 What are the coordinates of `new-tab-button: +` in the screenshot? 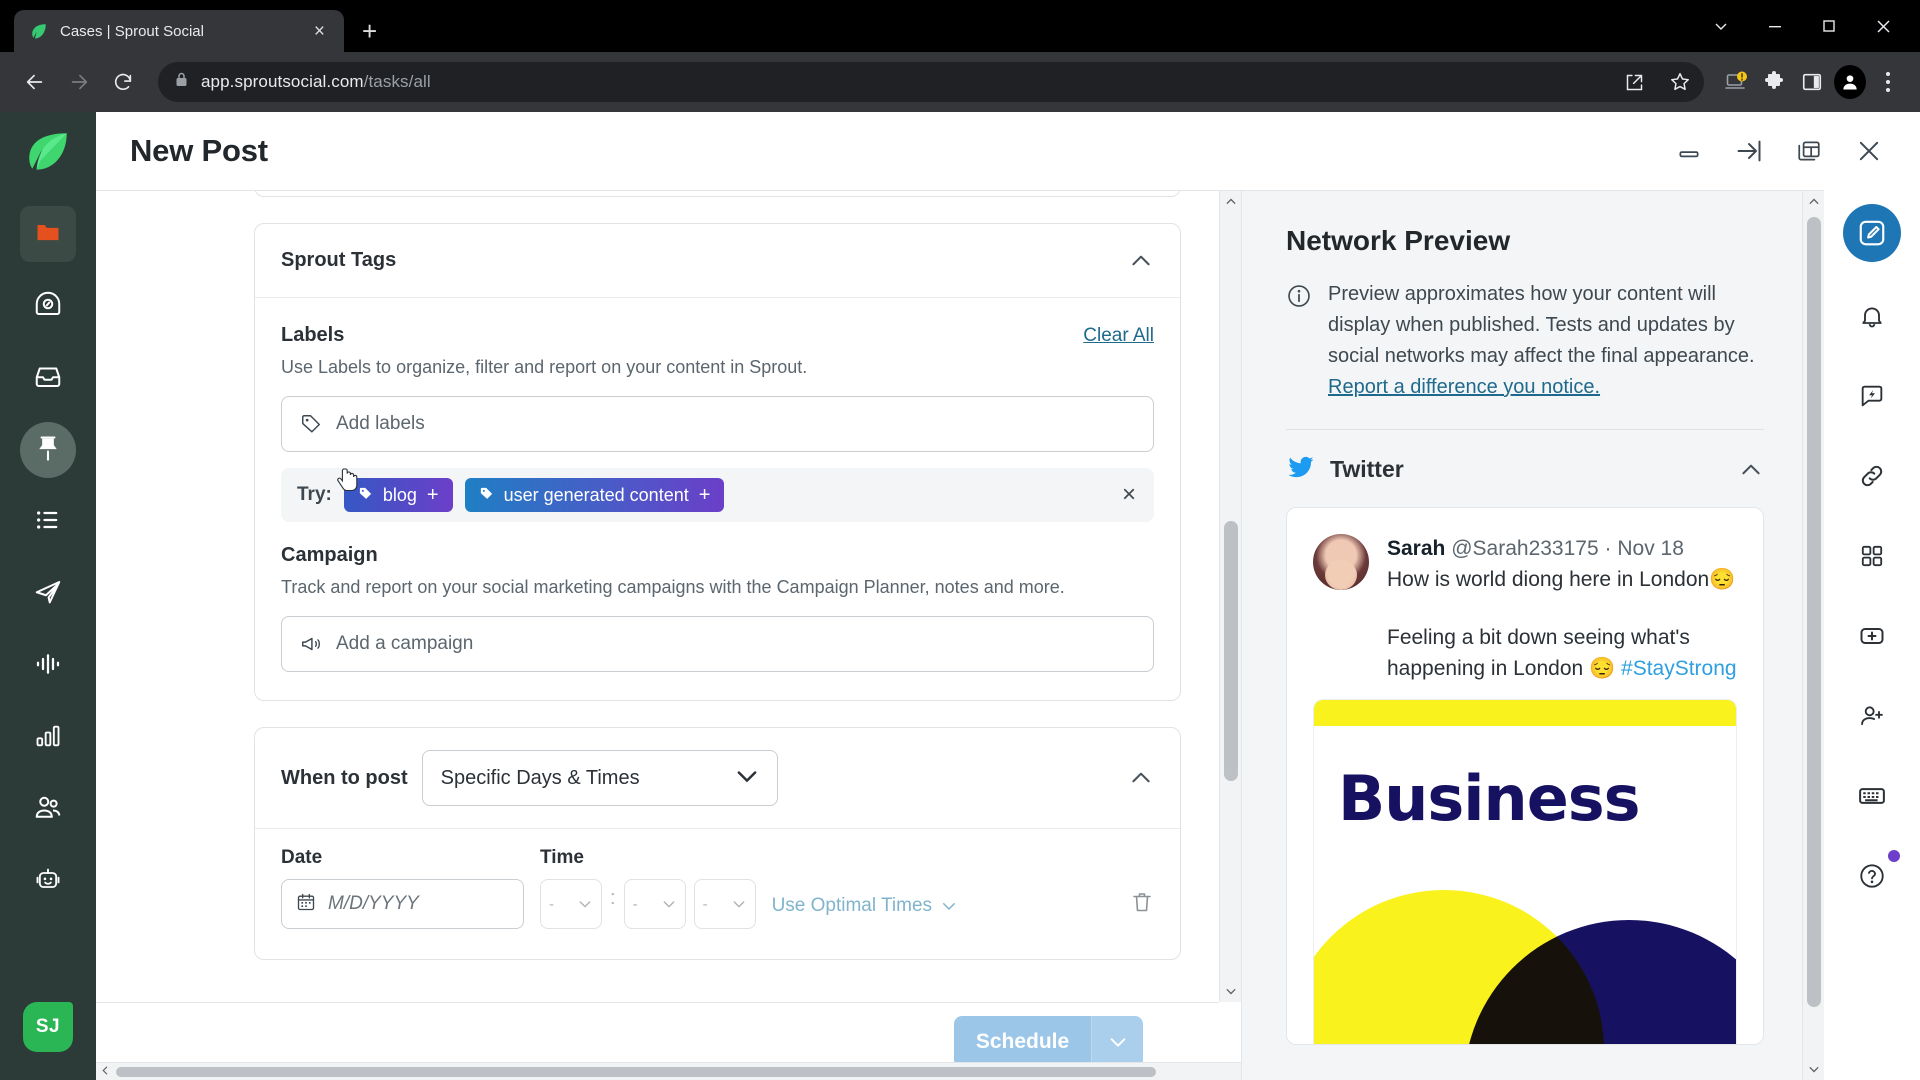 It's located at (369, 31).